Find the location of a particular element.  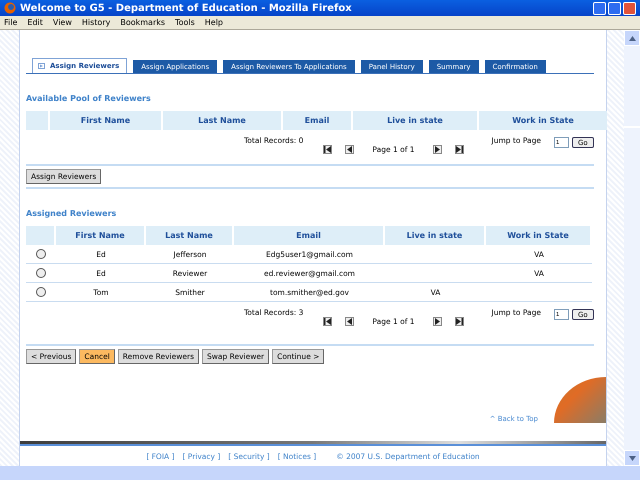

window-title: Welcome to G5 - Department of Education - Mozilla Firefox is located at coordinates (186, 8).